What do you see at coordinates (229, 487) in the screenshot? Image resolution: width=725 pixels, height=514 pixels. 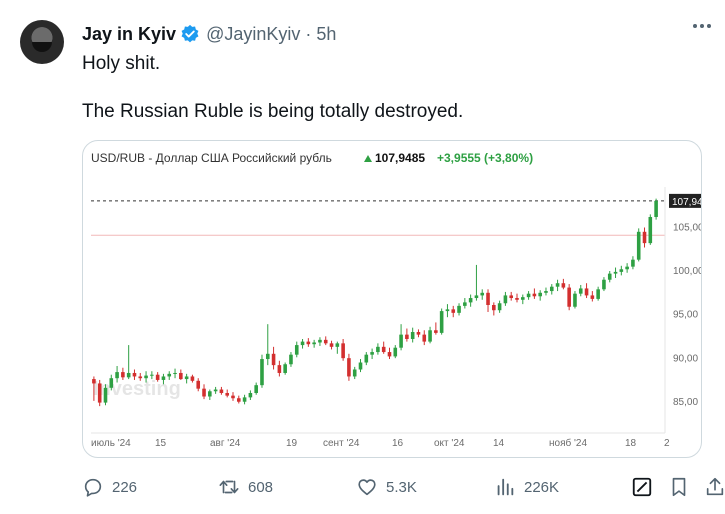 I see `repost-icon` at bounding box center [229, 487].